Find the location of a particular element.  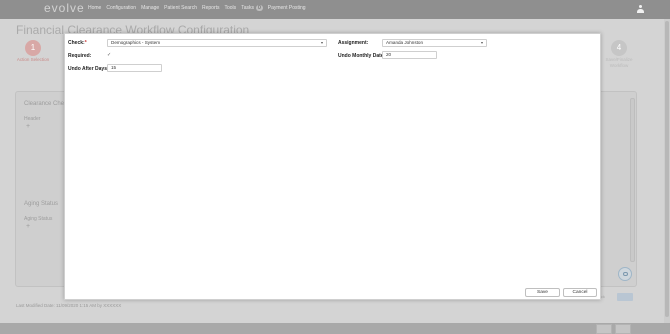

nav-item-configuration: Configuration is located at coordinates (121, 8).